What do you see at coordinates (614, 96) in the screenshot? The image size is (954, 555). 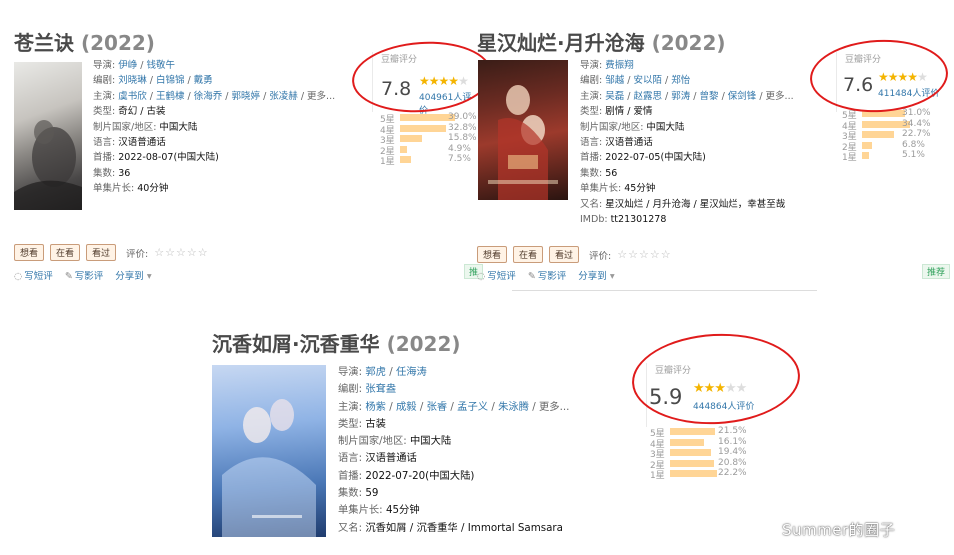 I see `person-link: 吴磊` at bounding box center [614, 96].